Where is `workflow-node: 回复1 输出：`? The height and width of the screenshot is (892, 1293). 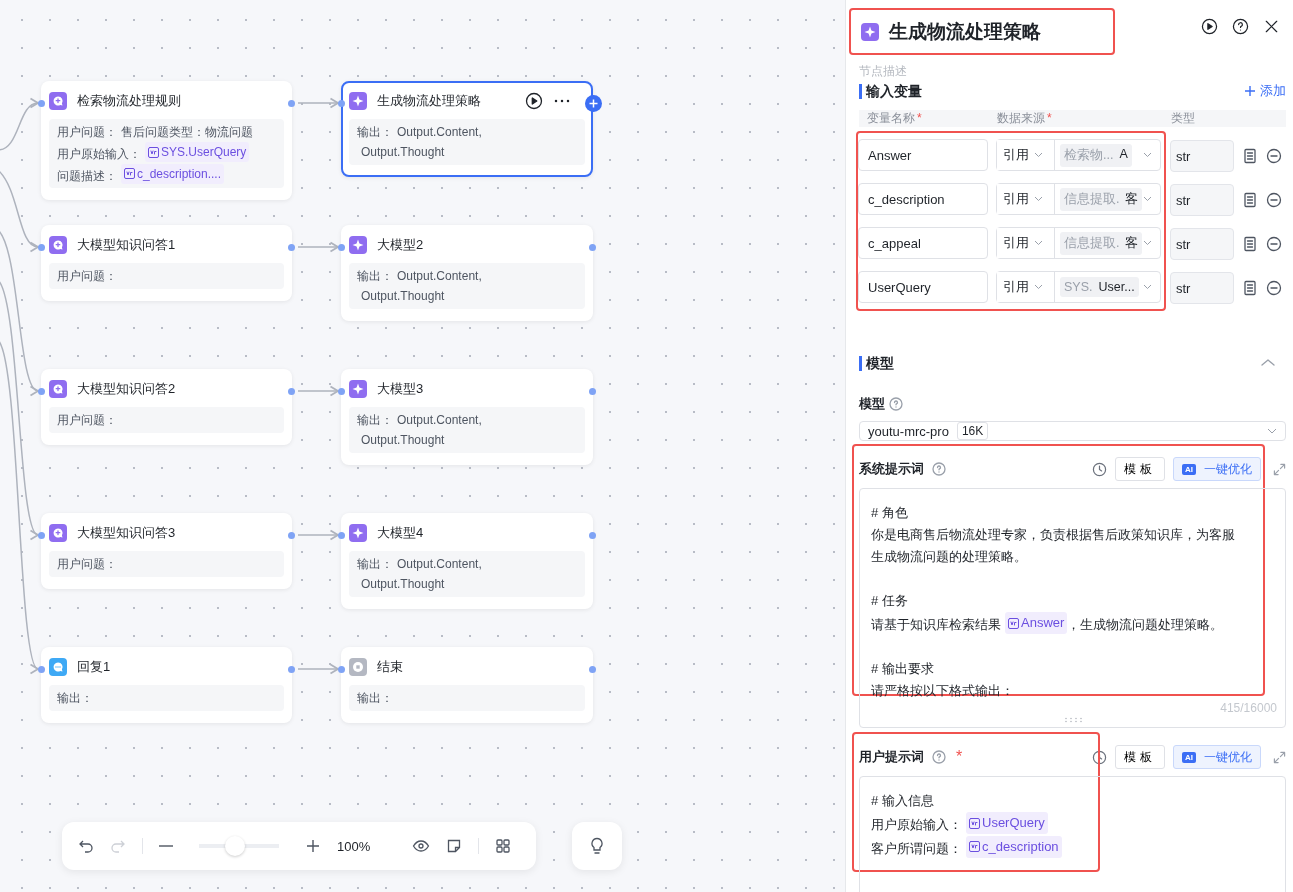 workflow-node: 回复1 输出： is located at coordinates (166, 685).